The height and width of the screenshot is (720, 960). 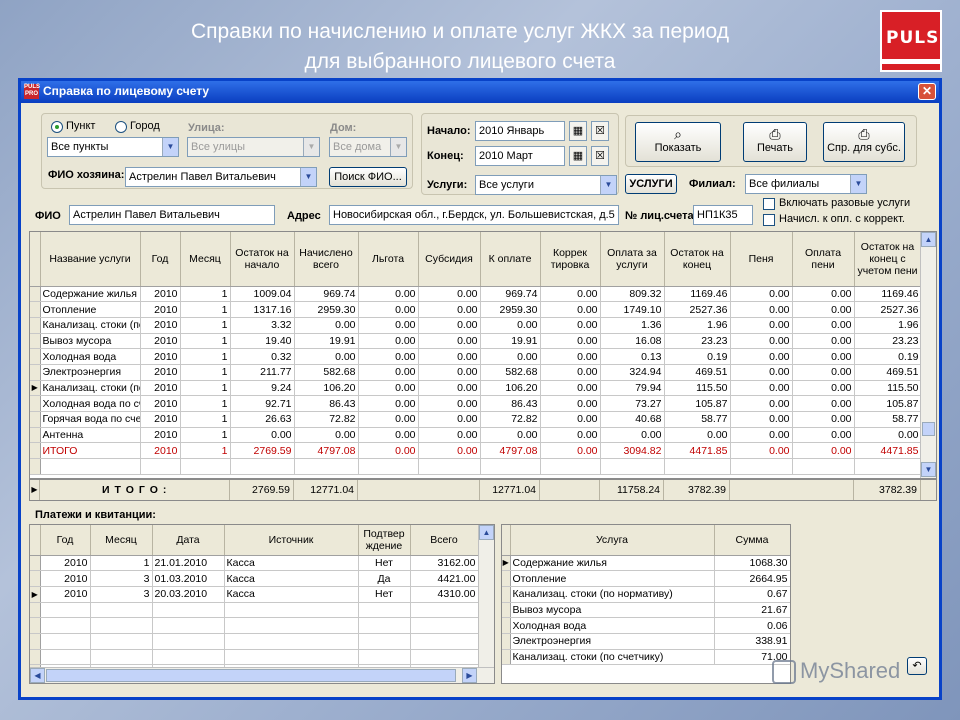 I want to click on balance-end-cell: 469.51, so click(x=697, y=372).